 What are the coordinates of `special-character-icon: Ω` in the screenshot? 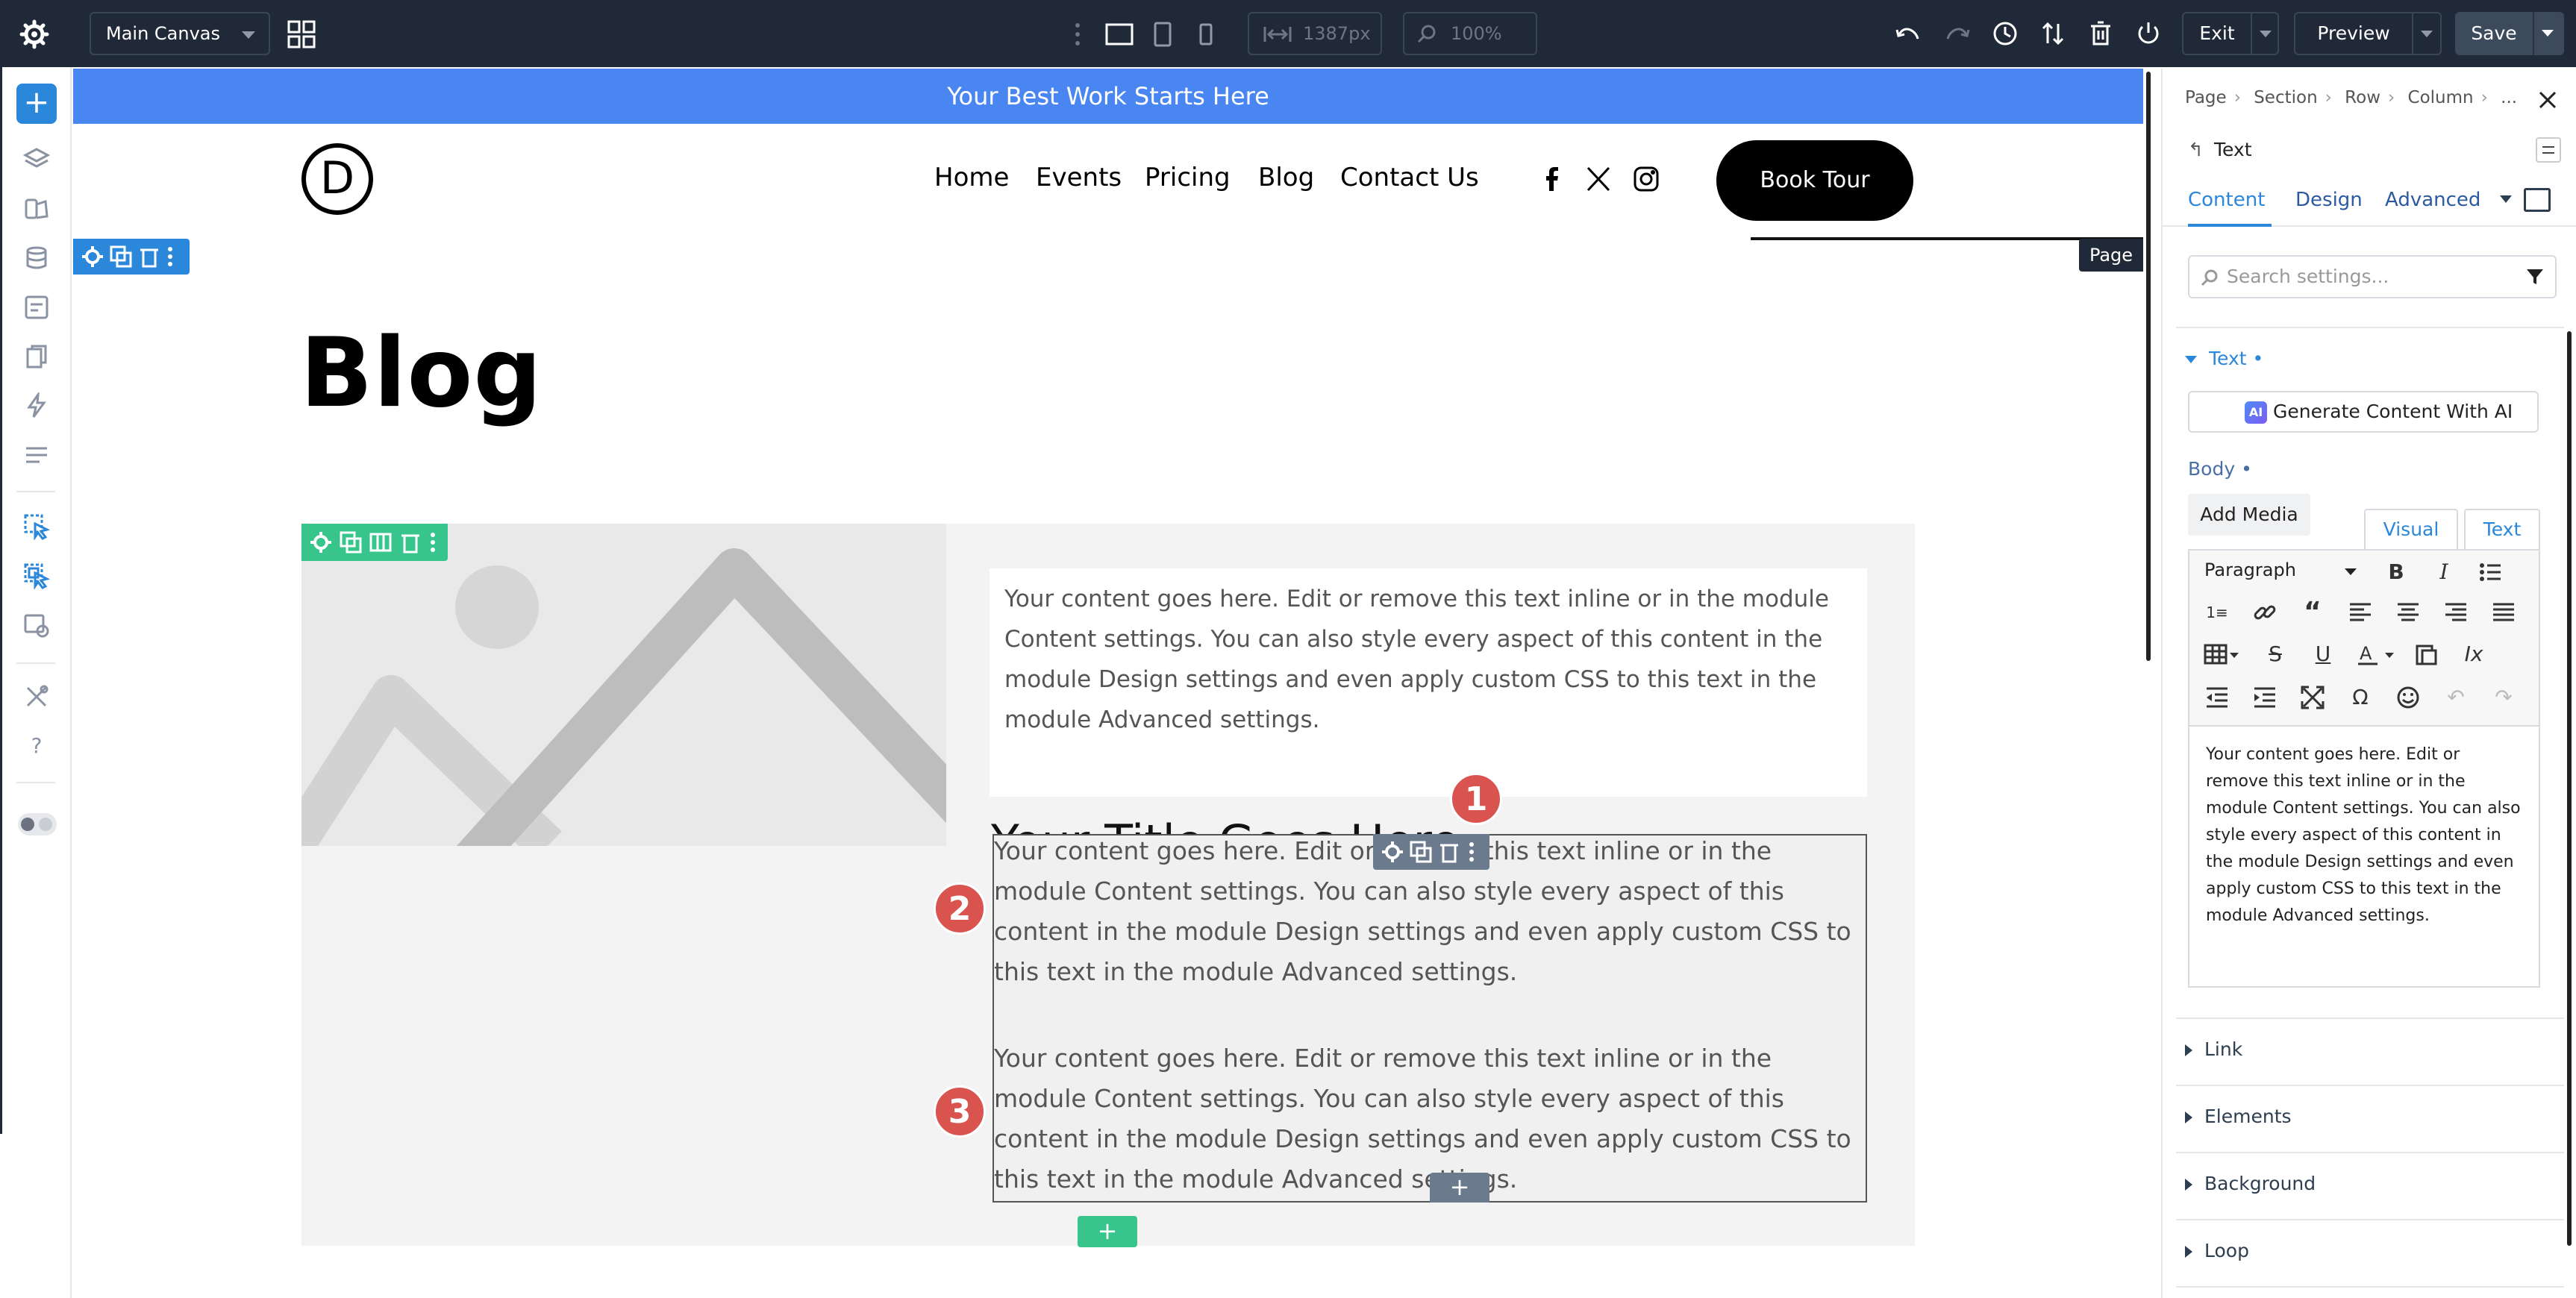 It's located at (2360, 697).